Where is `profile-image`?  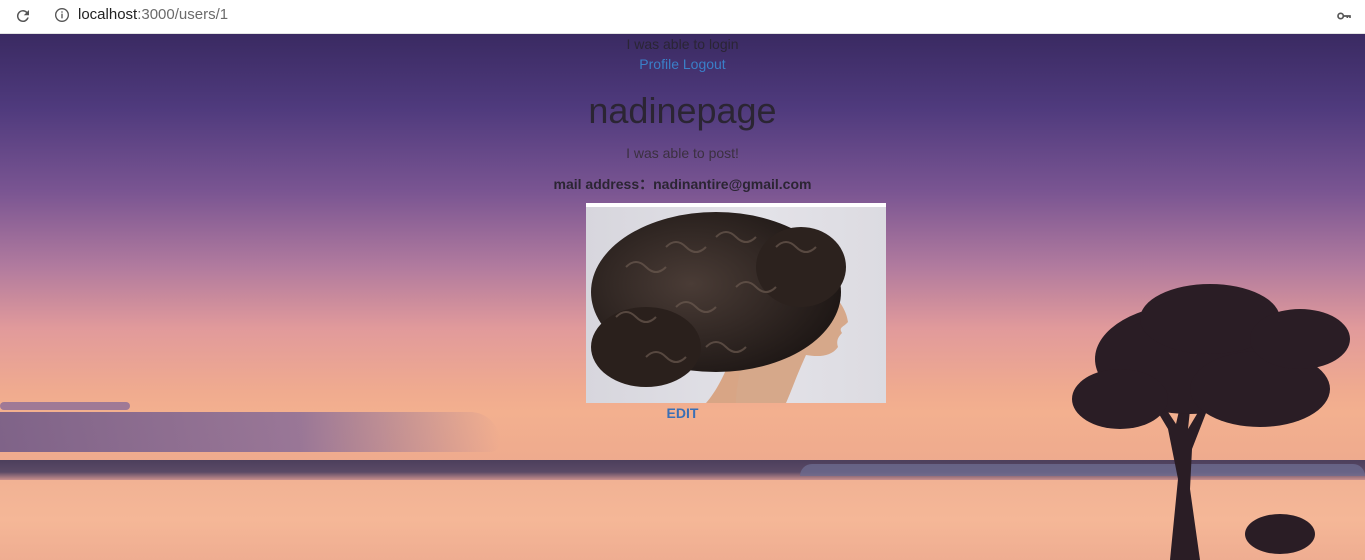 profile-image is located at coordinates (736, 303).